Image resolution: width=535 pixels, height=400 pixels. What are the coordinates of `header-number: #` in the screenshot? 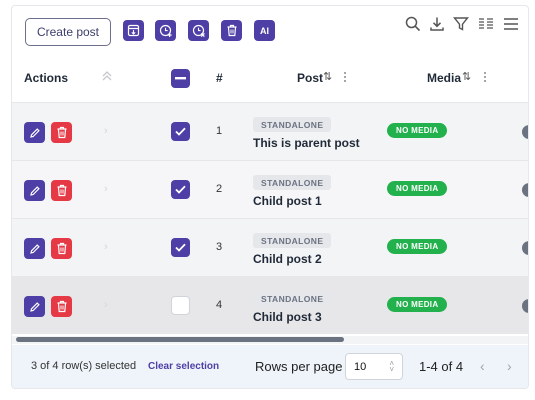 It's located at (219, 78).